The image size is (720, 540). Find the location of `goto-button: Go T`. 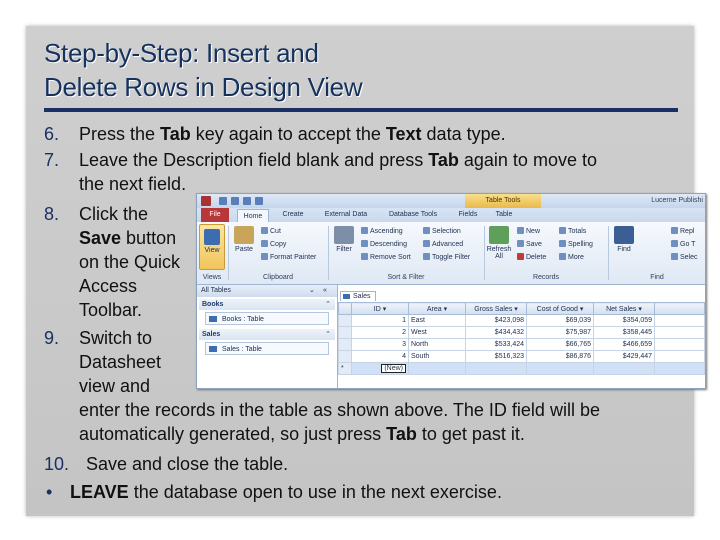

goto-button: Go T is located at coordinates (683, 244).